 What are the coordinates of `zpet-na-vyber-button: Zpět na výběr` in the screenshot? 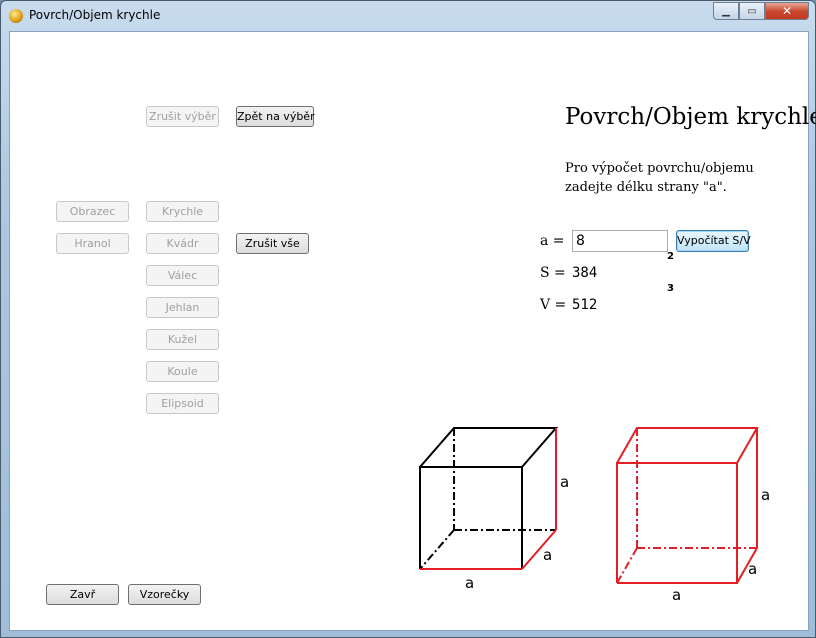 It's located at (275, 116).